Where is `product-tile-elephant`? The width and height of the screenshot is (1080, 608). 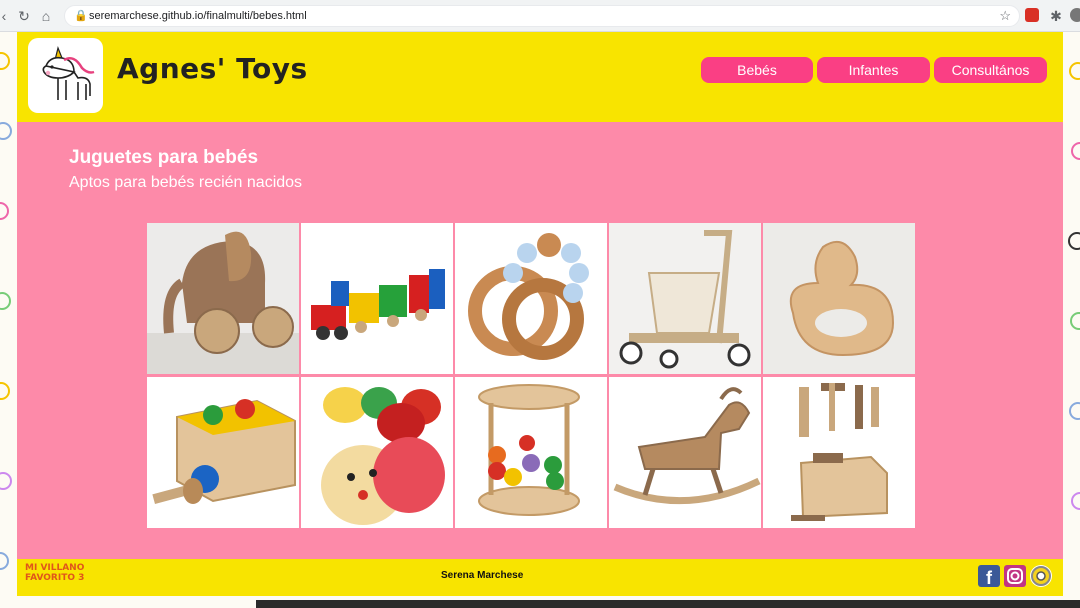
product-tile-elephant is located at coordinates (223, 298).